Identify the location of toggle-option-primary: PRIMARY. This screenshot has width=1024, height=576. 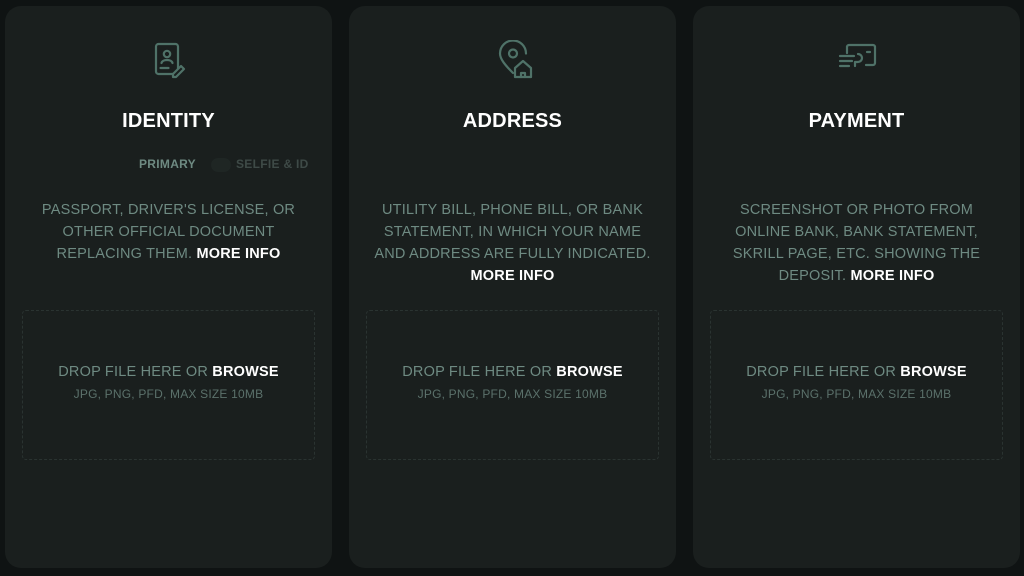
(167, 164).